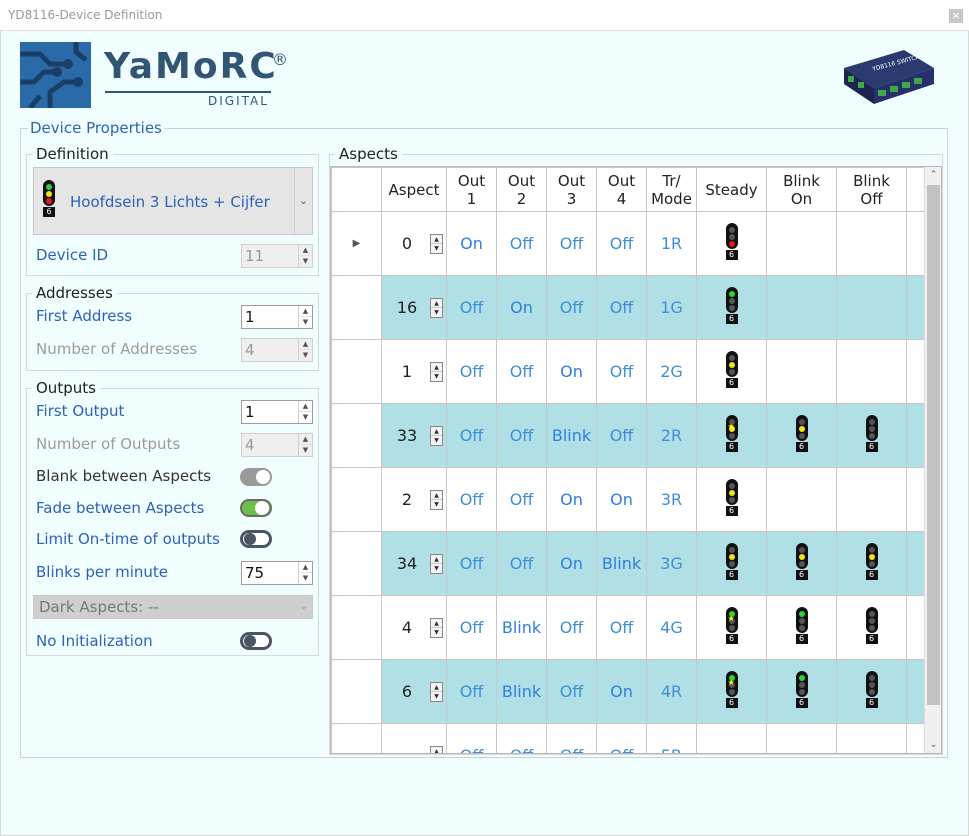 This screenshot has height=836, width=969. I want to click on table-row: 2 ▲ ▼ Off Off On On 3R 6, so click(629, 499).